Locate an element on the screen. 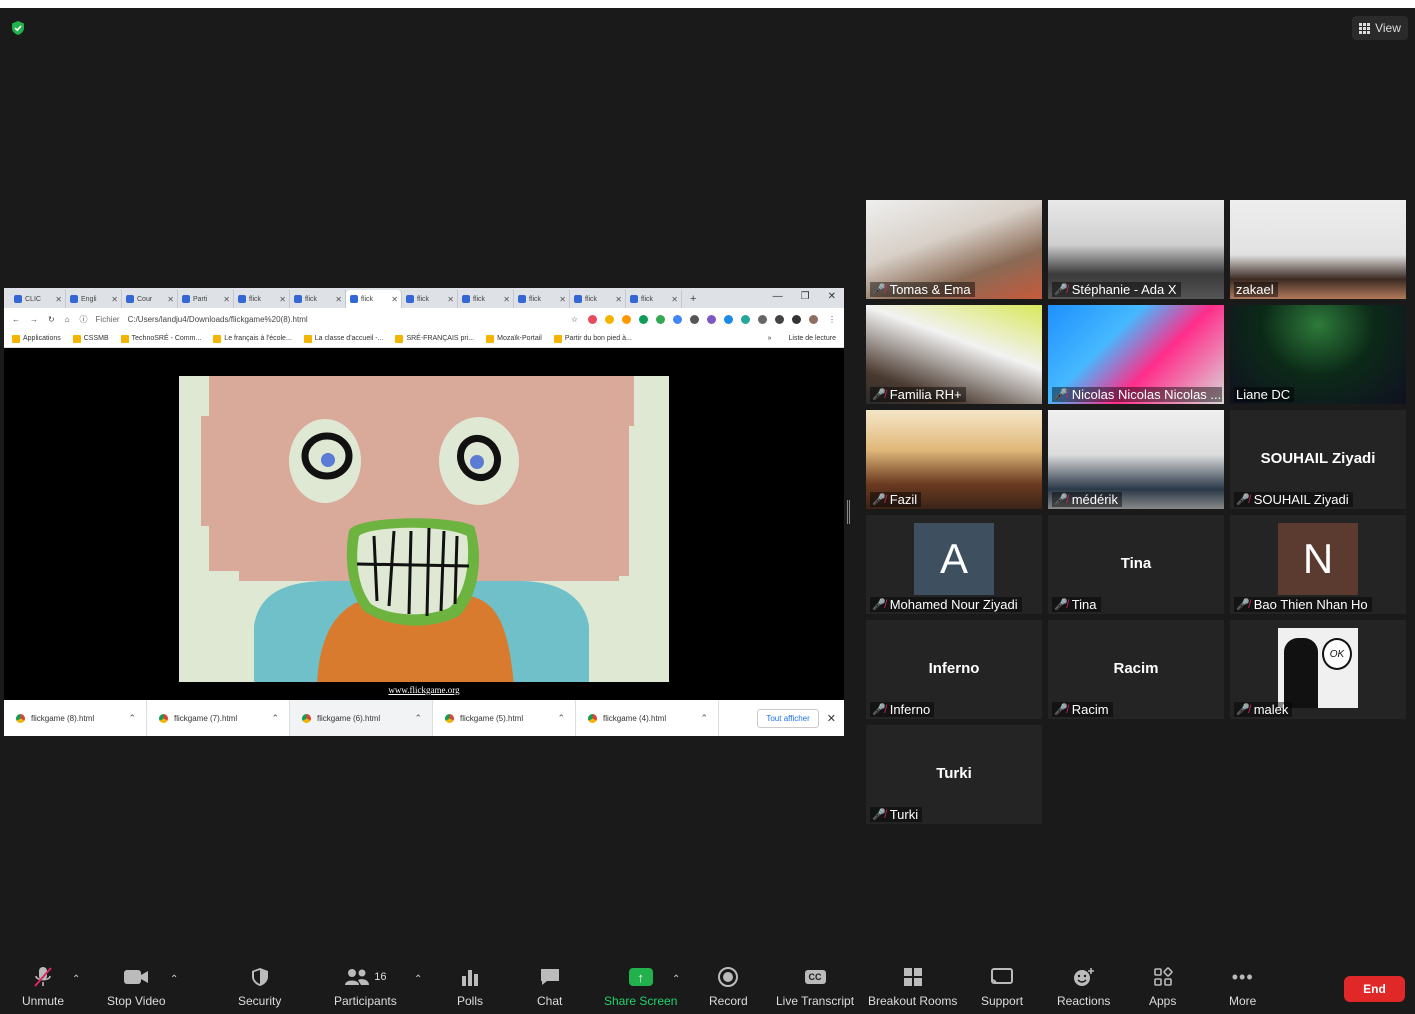 The image size is (1415, 1014). more-button: ••• More is located at coordinates (1242, 987).